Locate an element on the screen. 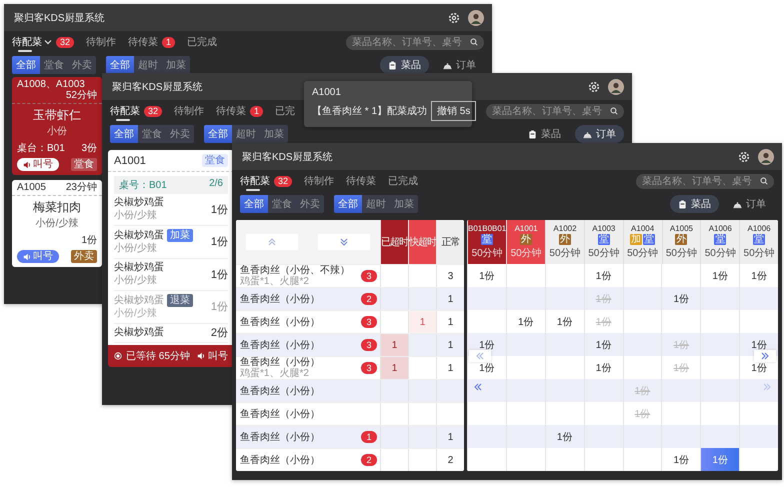  tab: 待传菜 is located at coordinates (361, 181).